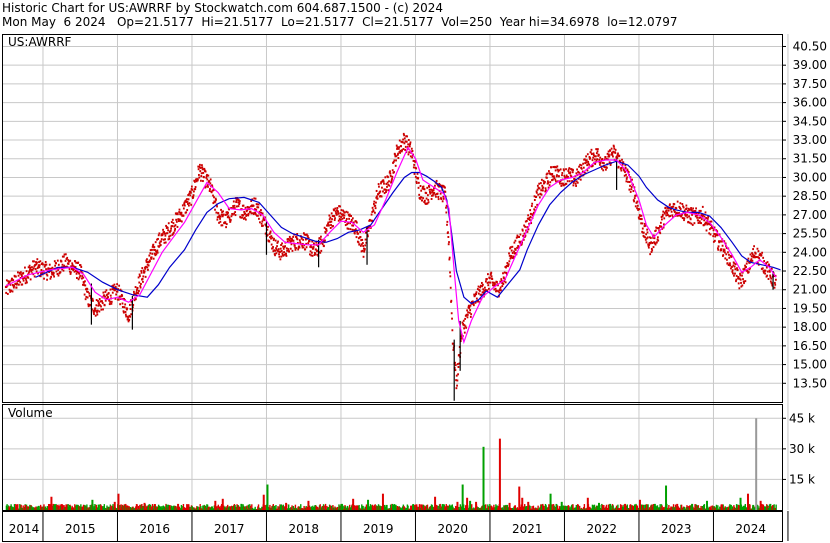 Image resolution: width=830 pixels, height=543 pixels. I want to click on y-tick-label: 33.00, so click(810, 140).